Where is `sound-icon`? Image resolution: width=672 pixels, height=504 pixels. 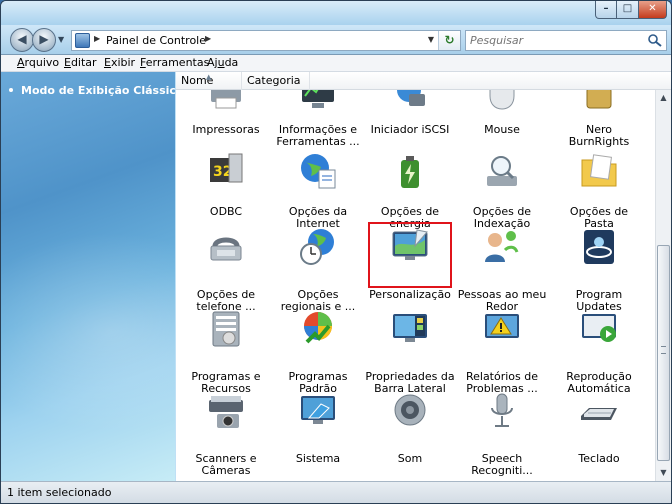 sound-icon is located at coordinates (410, 410).